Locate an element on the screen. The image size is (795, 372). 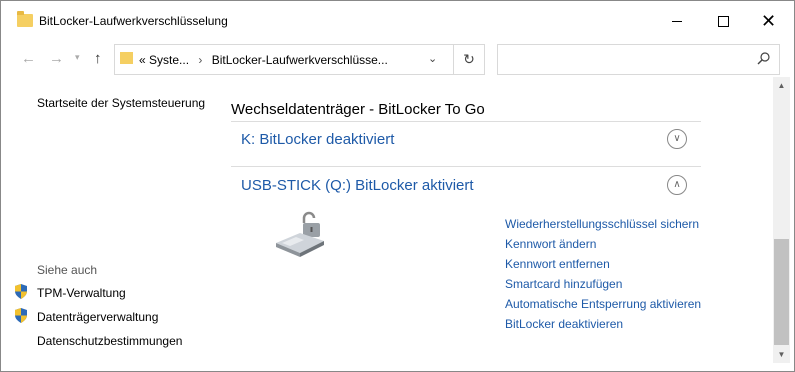
action-change-password: Kennwort ändern is located at coordinates (550, 244).